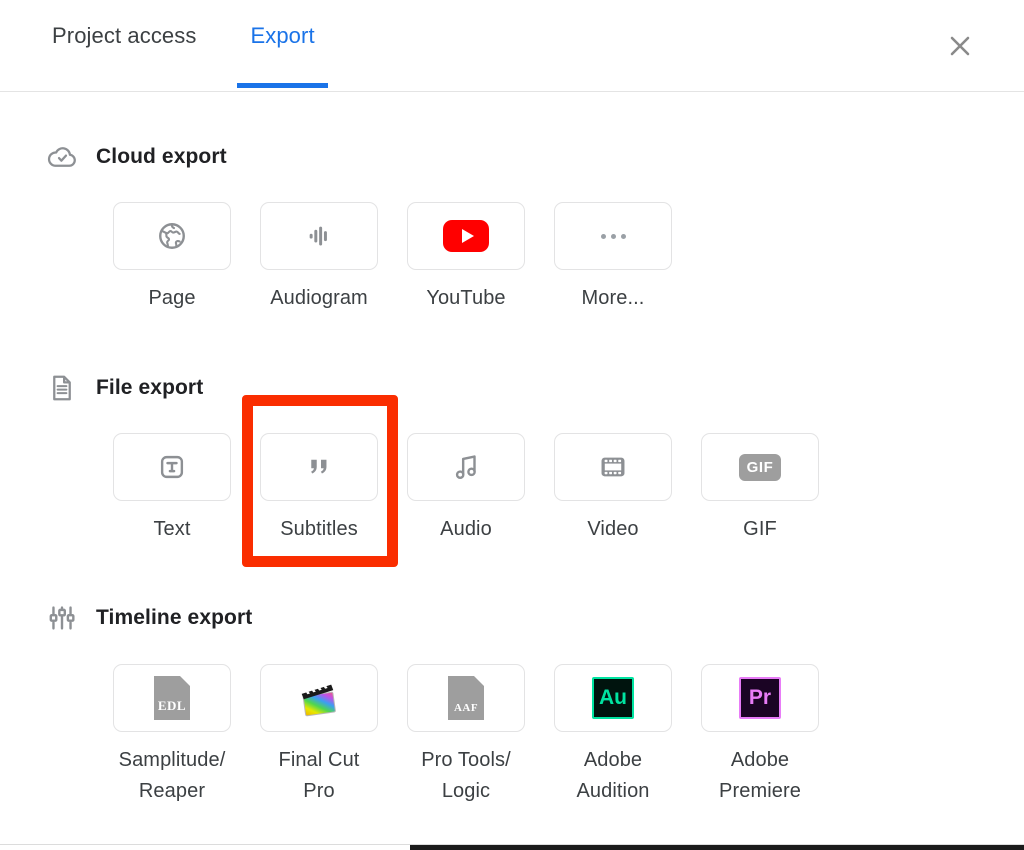 The image size is (1024, 850). Describe the element at coordinates (172, 735) in the screenshot. I see `export-option-samplitude-reaper: EDL Samplitude/Reaper` at that location.